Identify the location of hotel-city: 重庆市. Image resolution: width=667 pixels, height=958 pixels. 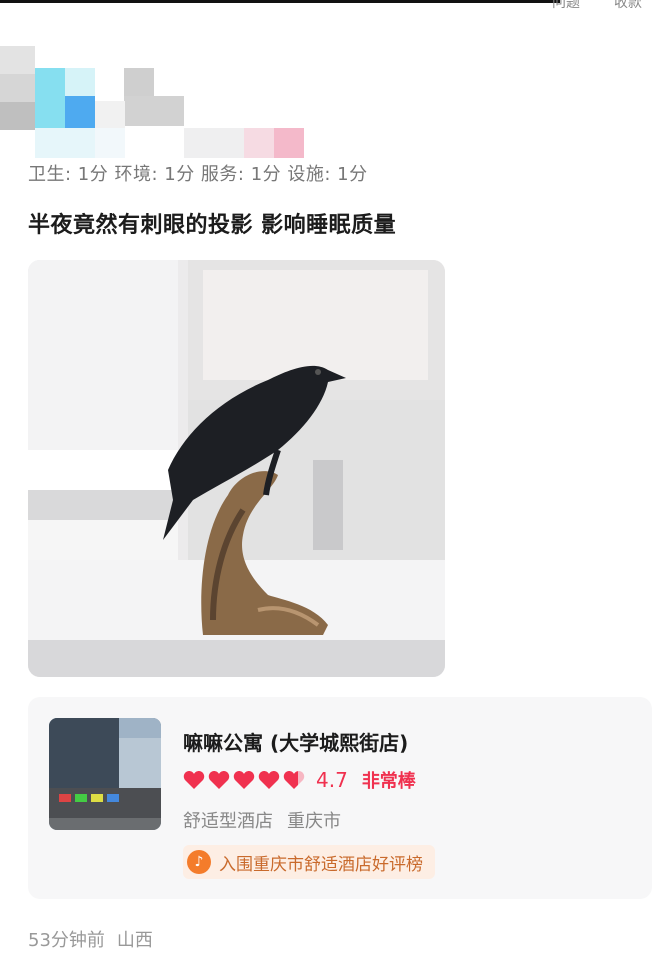
(314, 821).